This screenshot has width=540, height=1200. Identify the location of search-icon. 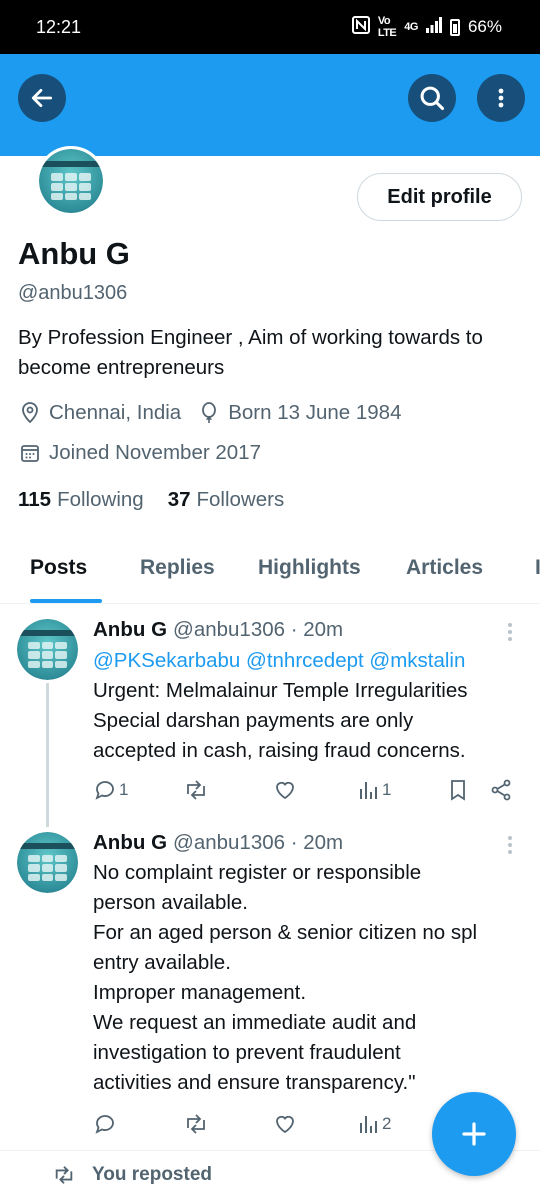
(432, 98).